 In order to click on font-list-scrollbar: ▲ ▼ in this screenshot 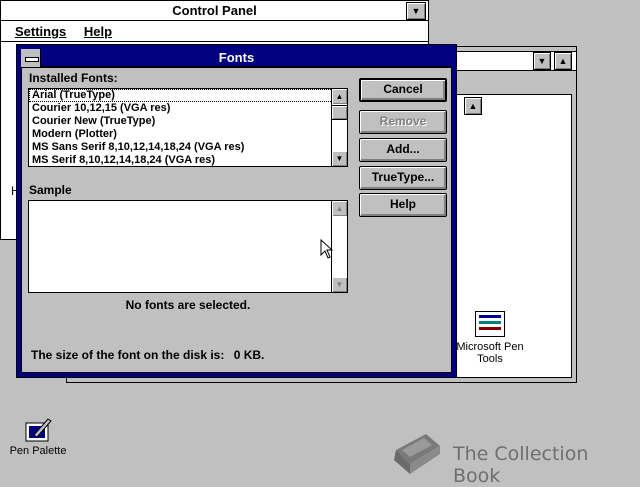, I will do `click(339, 127)`.